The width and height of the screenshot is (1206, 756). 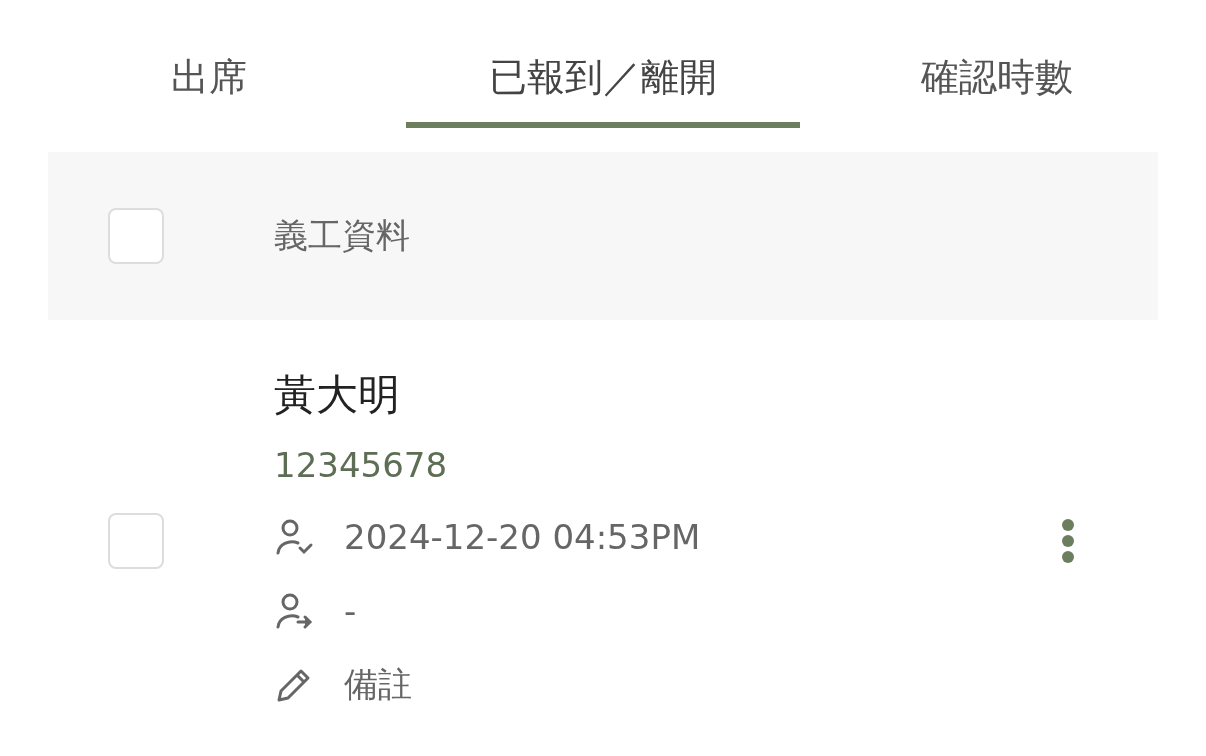 I want to click on time-text: -, so click(x=350, y=611).